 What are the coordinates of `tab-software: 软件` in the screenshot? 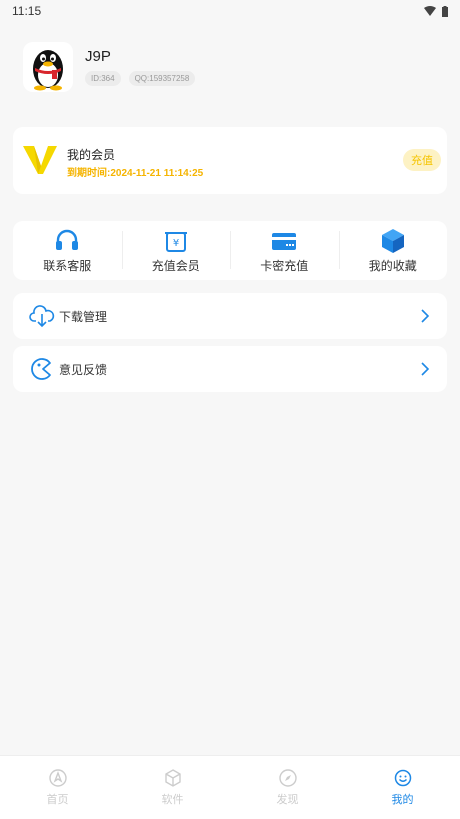 It's located at (172, 787).